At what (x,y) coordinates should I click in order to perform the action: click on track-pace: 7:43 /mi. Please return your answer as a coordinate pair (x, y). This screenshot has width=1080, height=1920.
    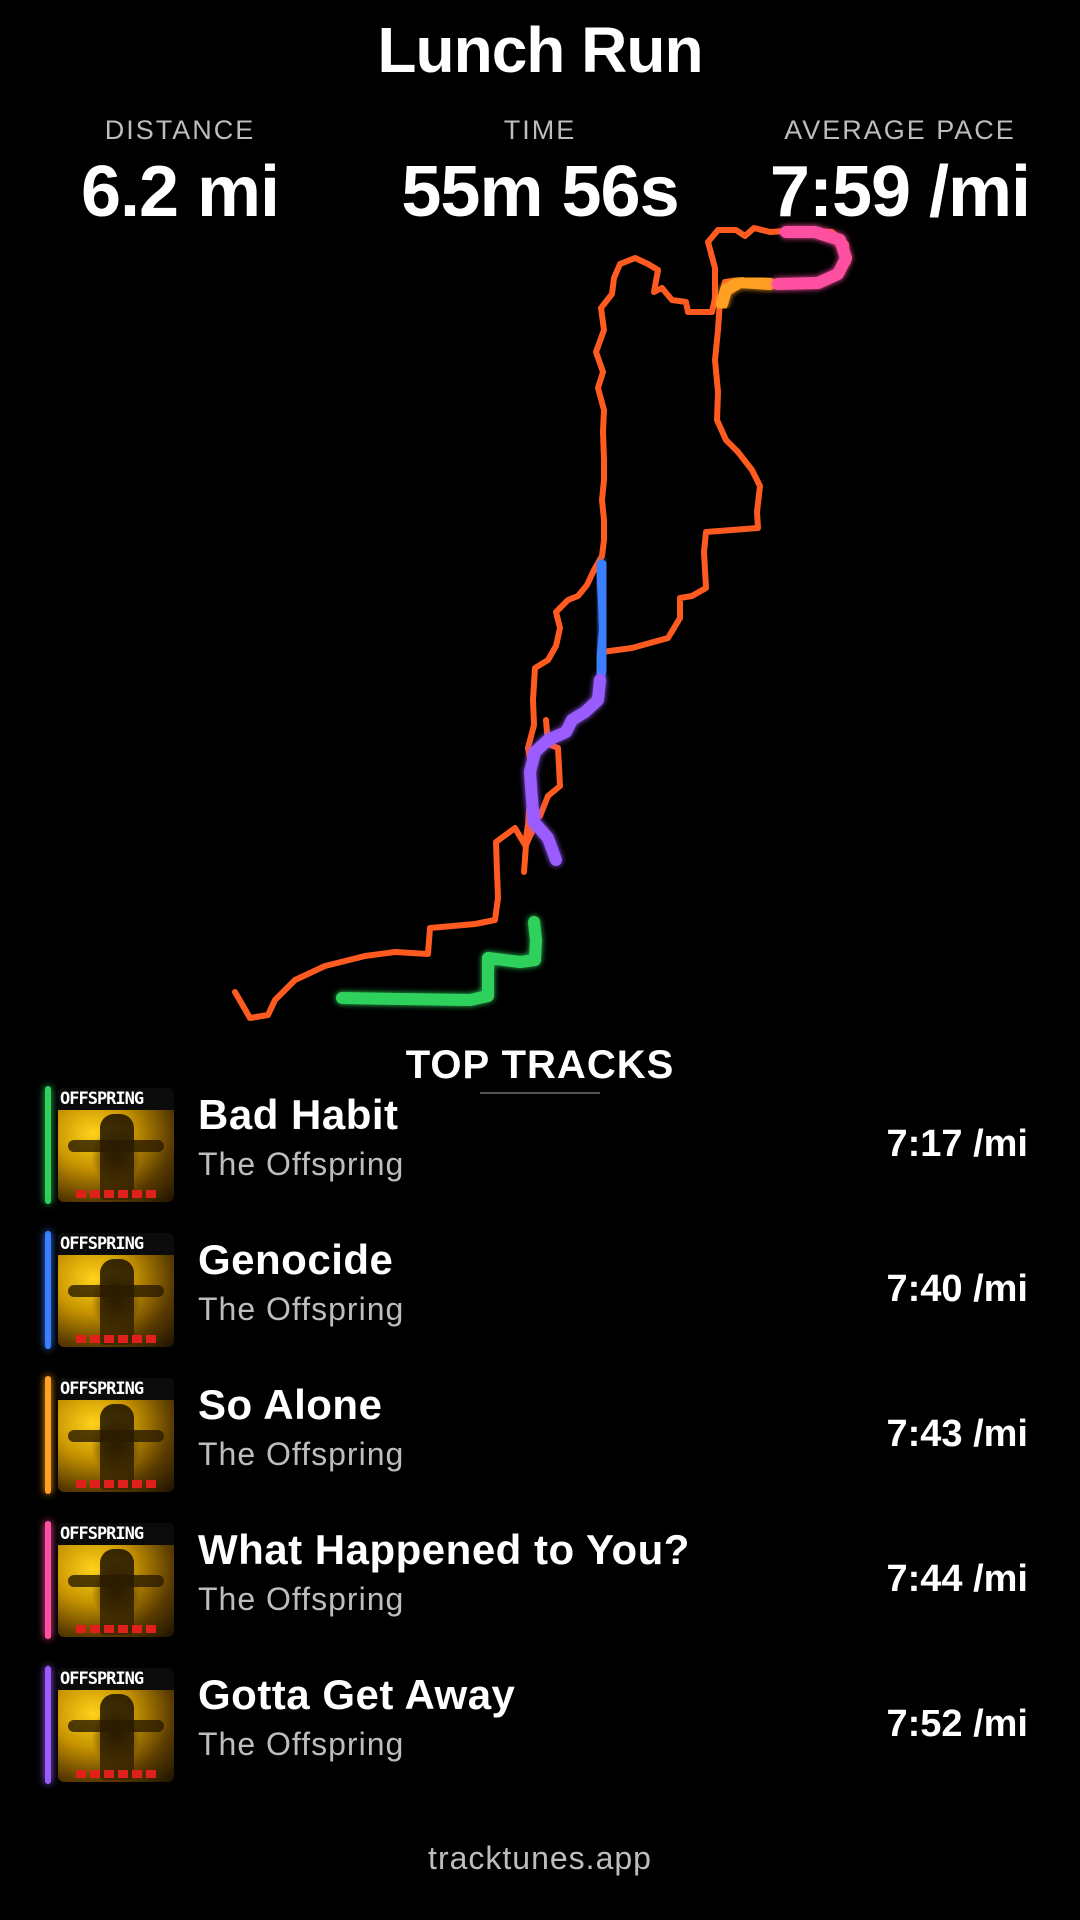
    Looking at the image, I should click on (957, 1434).